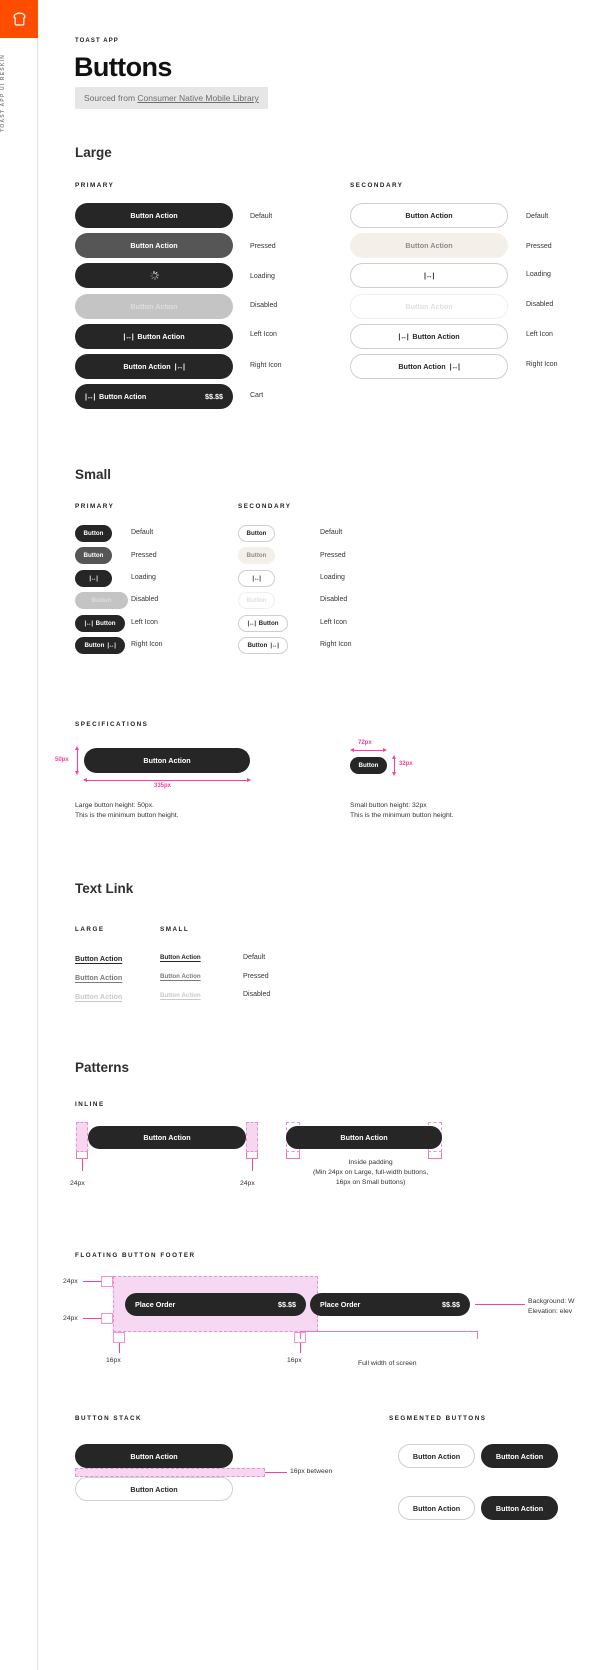  I want to click on textlink-default-label: Default, so click(254, 957).